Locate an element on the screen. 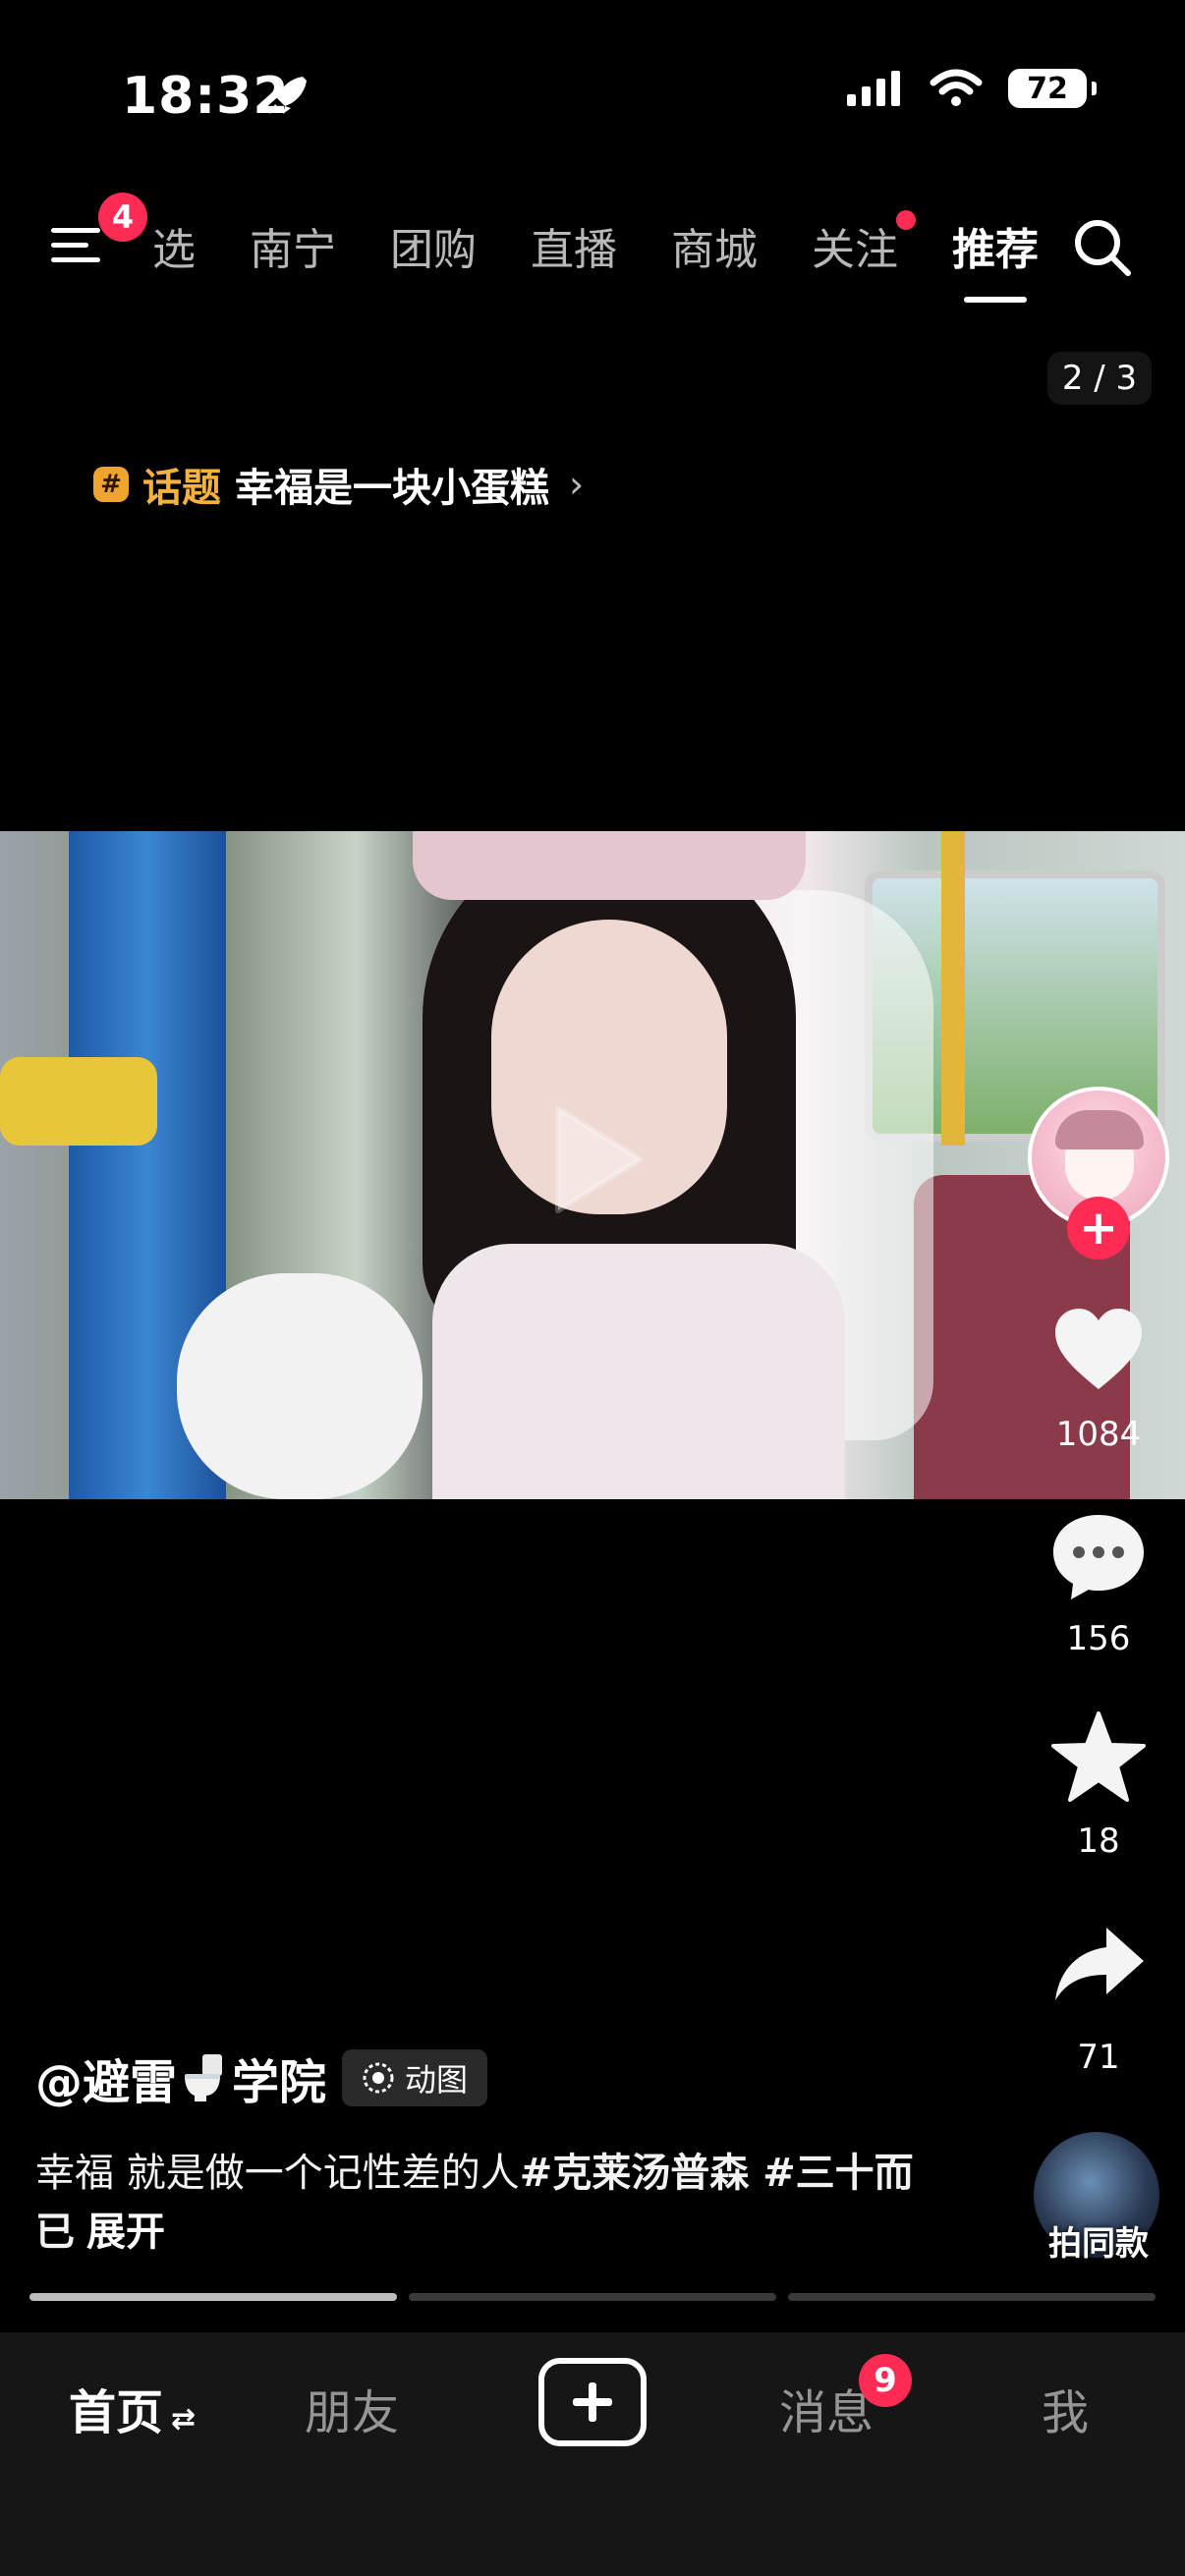 Image resolution: width=1185 pixels, height=2576 pixels. heart-icon is located at coordinates (1099, 1352).